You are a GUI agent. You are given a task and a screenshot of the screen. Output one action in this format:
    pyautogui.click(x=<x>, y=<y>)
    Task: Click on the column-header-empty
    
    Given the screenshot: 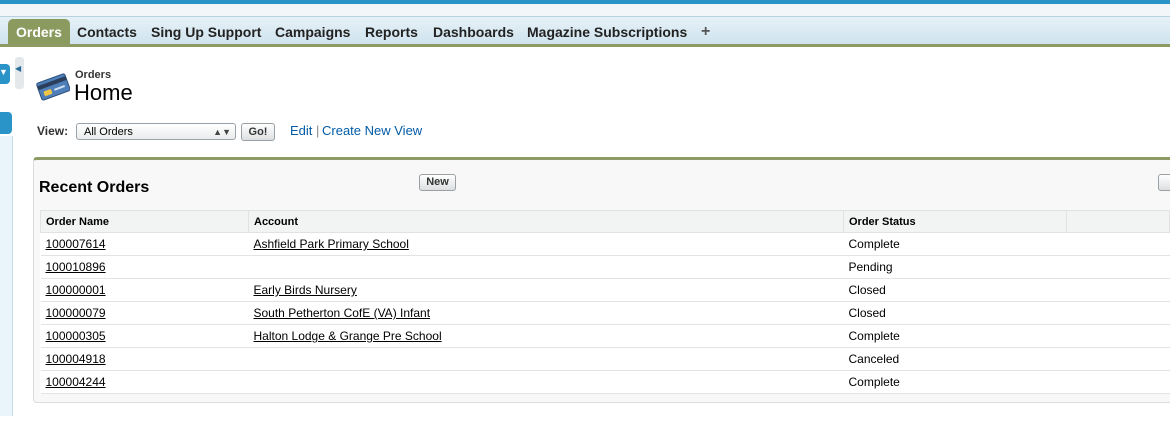 What is the action you would take?
    pyautogui.click(x=1118, y=221)
    